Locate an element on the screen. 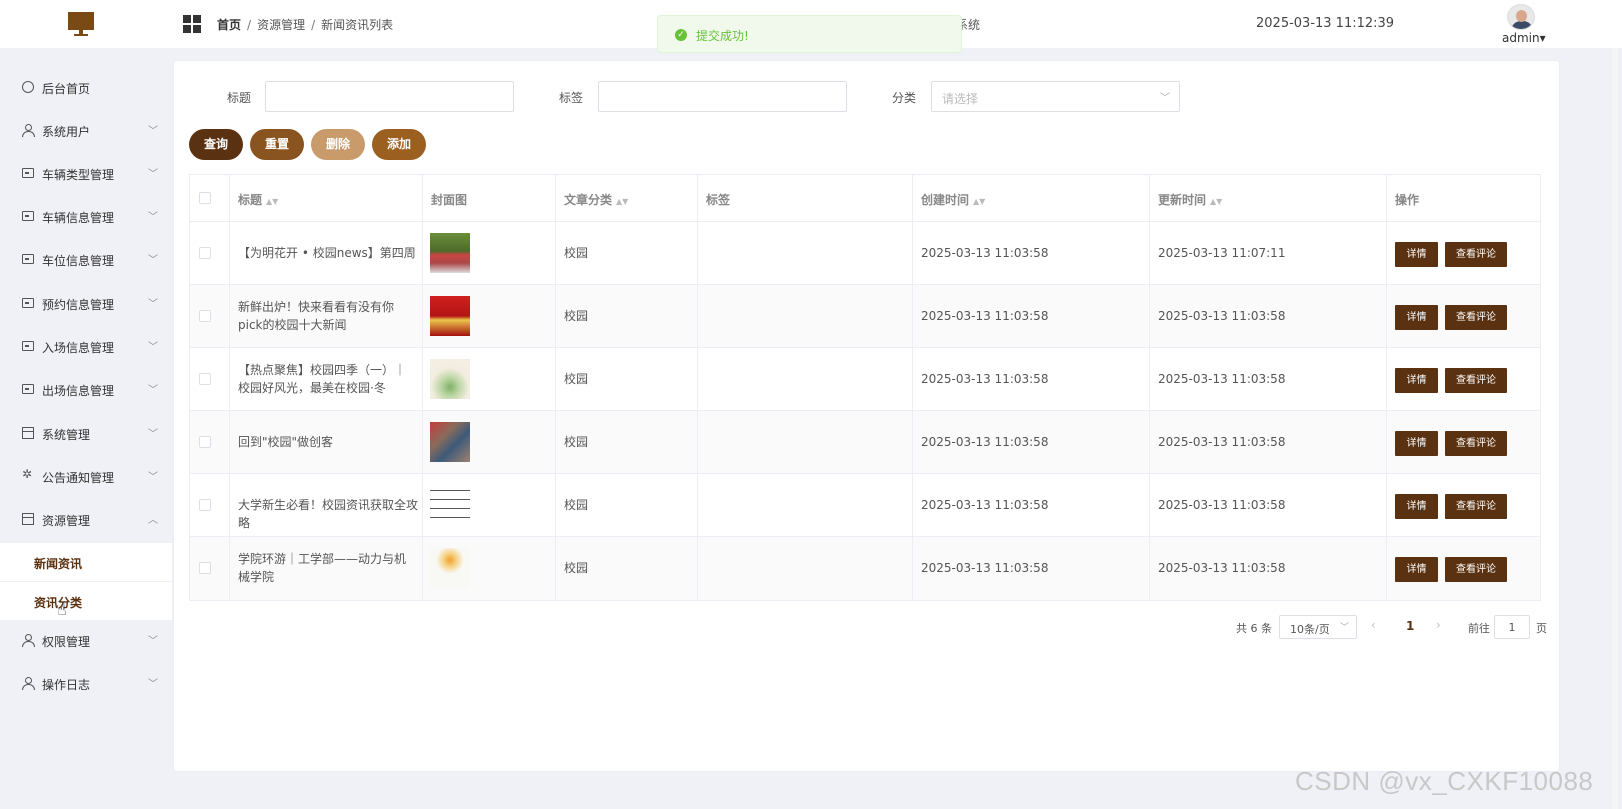  tag-filter-input is located at coordinates (722, 96).